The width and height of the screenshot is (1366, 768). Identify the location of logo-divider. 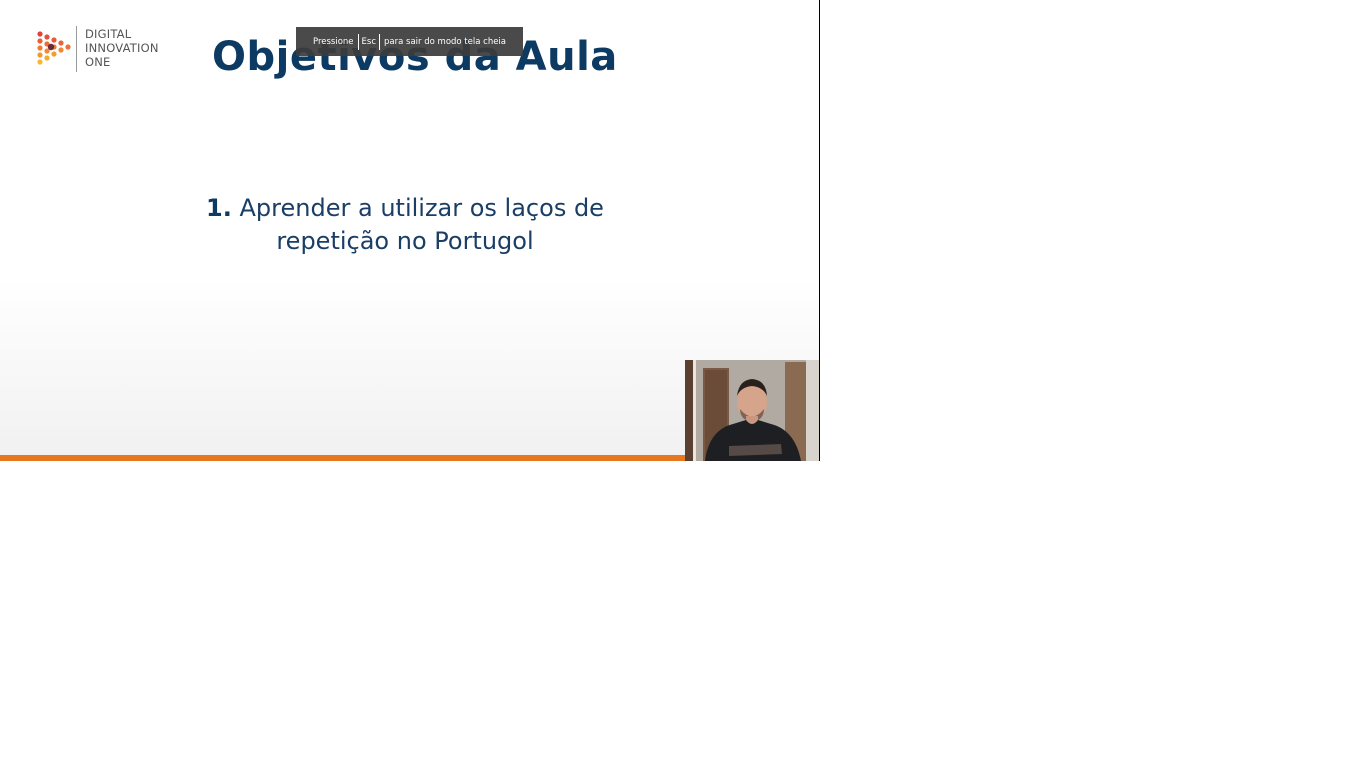
(76, 49).